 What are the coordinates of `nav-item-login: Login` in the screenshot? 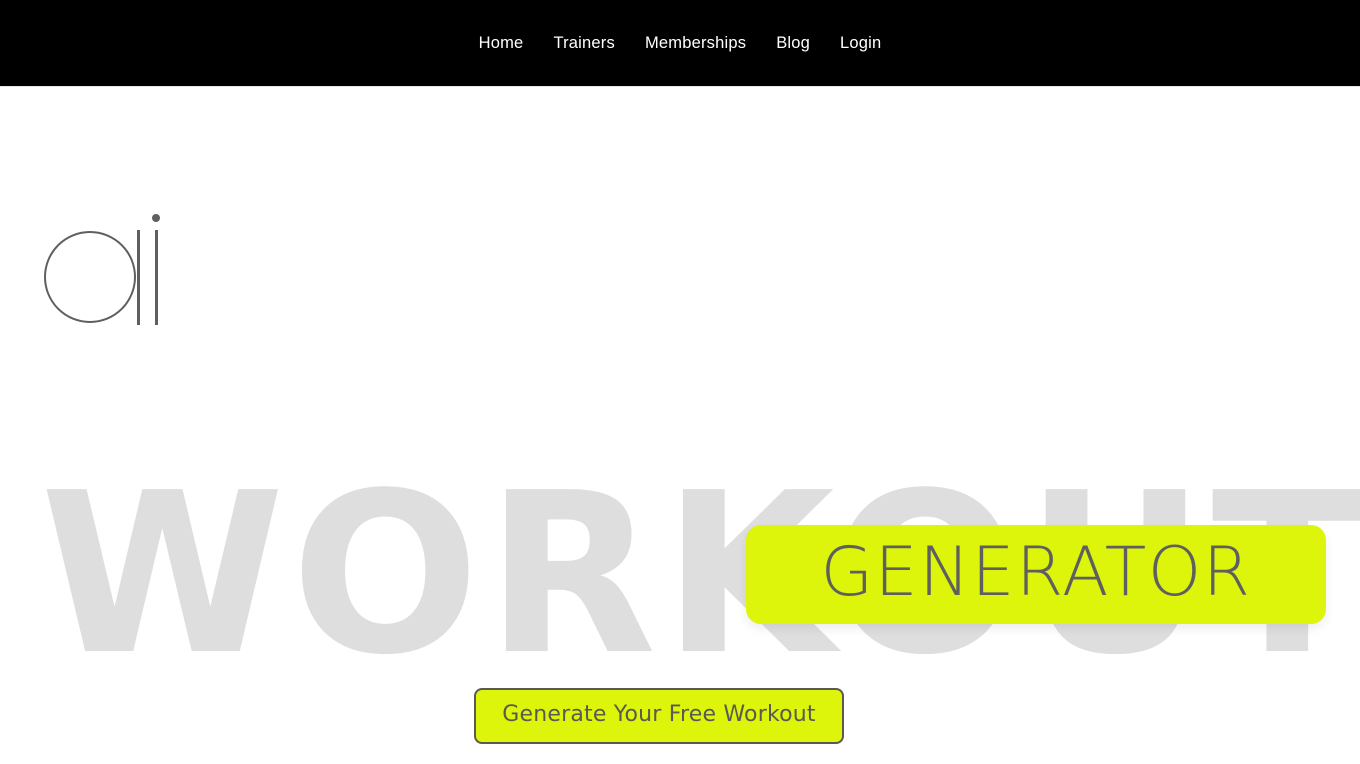 It's located at (860, 43).